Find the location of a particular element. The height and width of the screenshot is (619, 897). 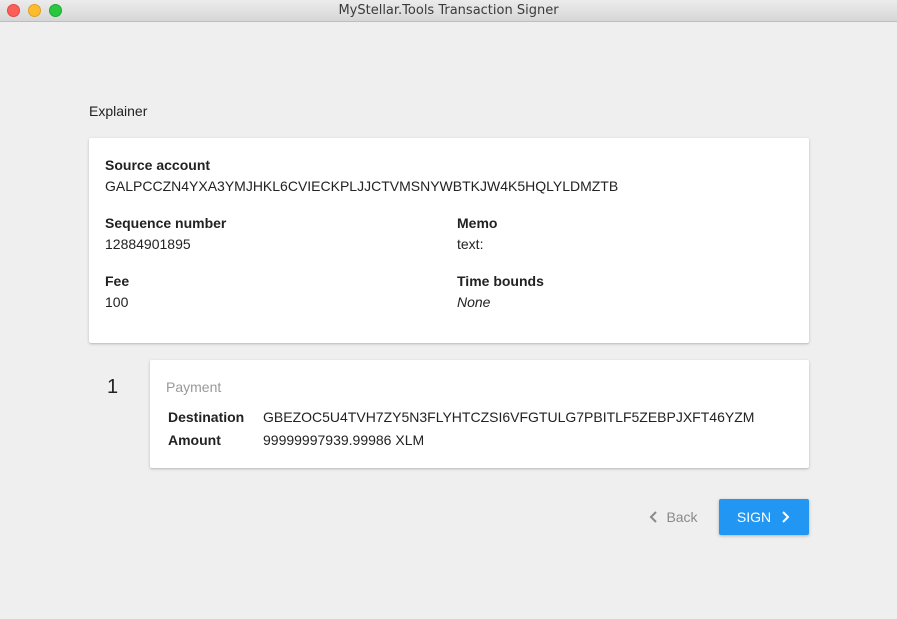

minimize-window-button is located at coordinates (34, 10).